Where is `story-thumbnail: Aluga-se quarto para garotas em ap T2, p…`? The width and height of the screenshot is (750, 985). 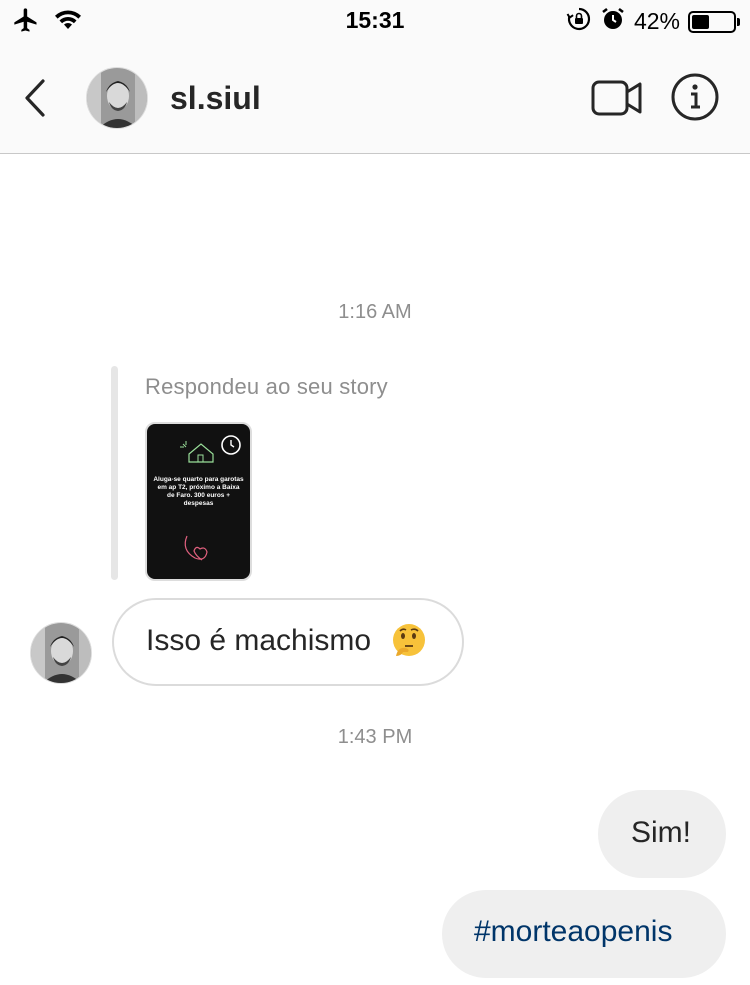
story-thumbnail: Aluga-se quarto para garotas em ap T2, p… is located at coordinates (198, 501).